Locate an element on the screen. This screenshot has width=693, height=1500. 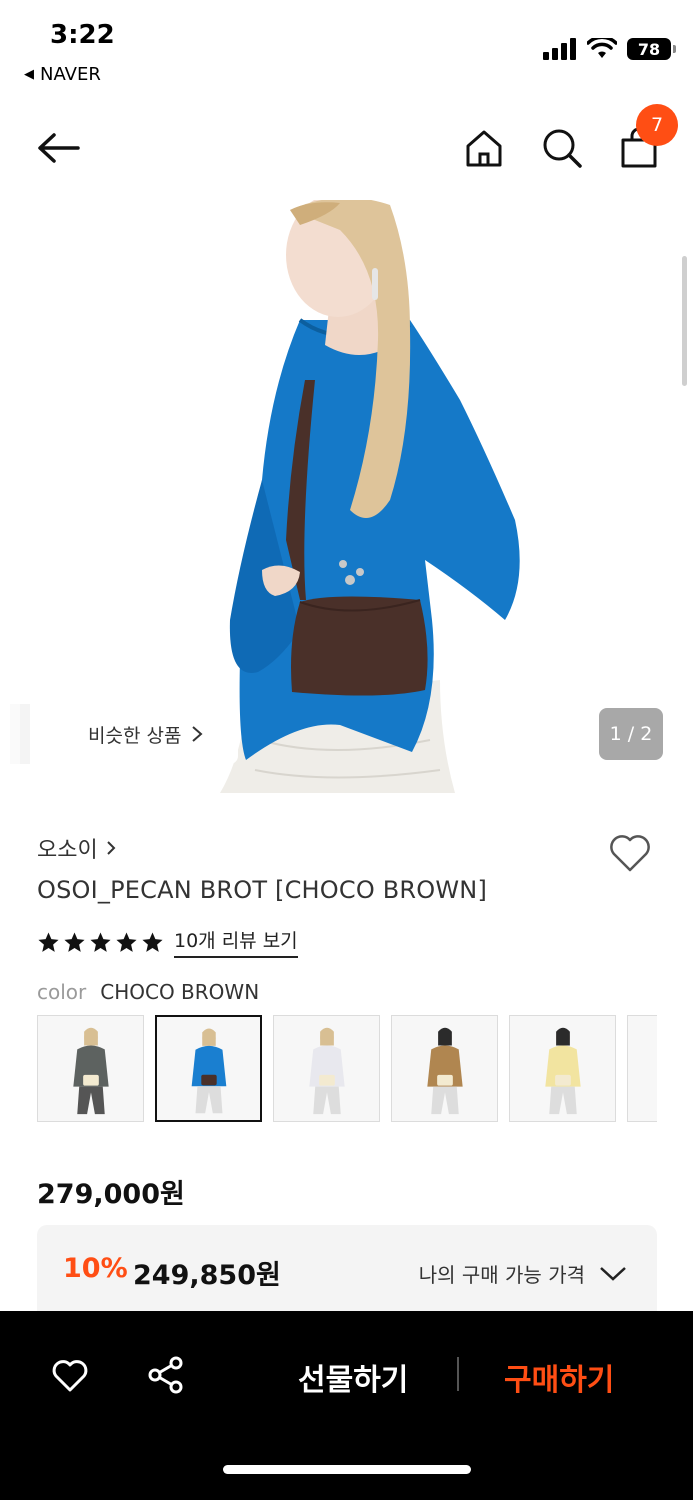
top-nav-bar is located at coordinates (346, 148).